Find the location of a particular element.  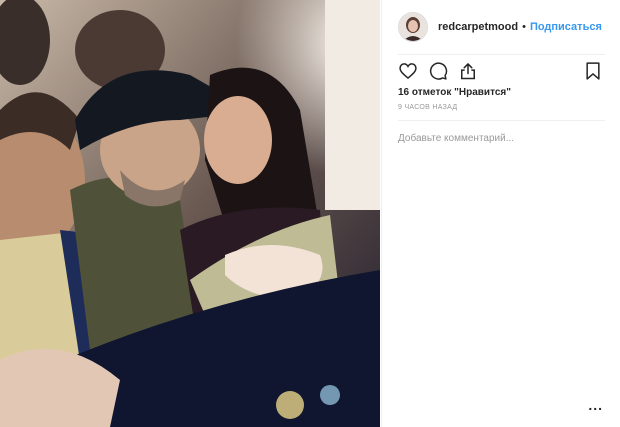

bookmark-icon is located at coordinates (594, 72).